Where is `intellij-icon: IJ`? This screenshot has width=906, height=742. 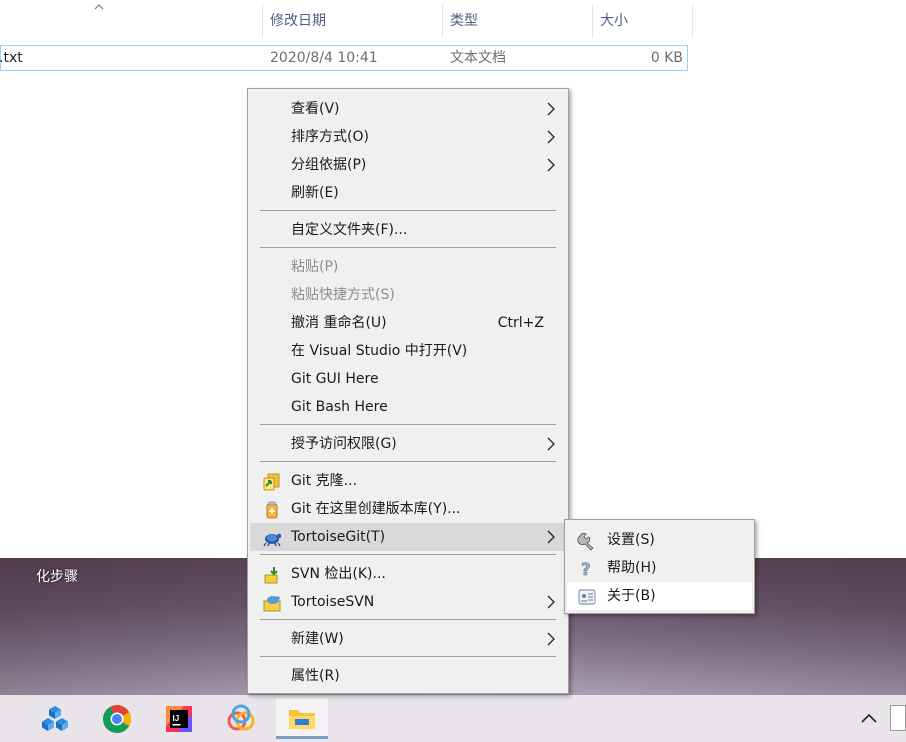 intellij-icon: IJ is located at coordinates (179, 719).